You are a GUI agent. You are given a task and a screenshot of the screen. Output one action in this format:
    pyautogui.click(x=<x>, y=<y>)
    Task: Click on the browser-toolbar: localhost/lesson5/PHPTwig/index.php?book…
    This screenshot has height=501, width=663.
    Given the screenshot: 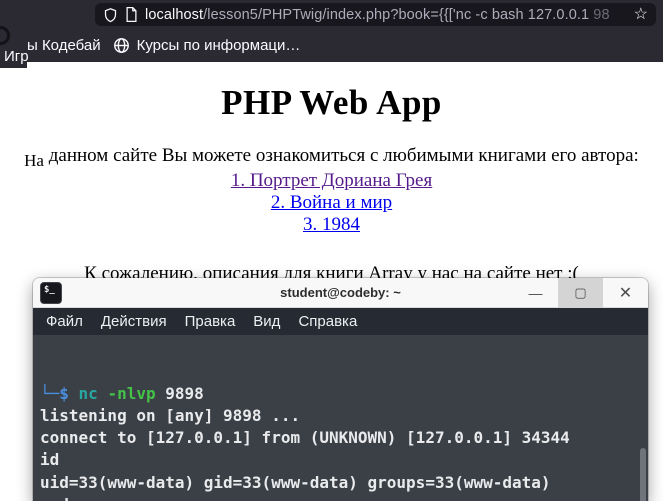 What is the action you would take?
    pyautogui.click(x=331, y=14)
    